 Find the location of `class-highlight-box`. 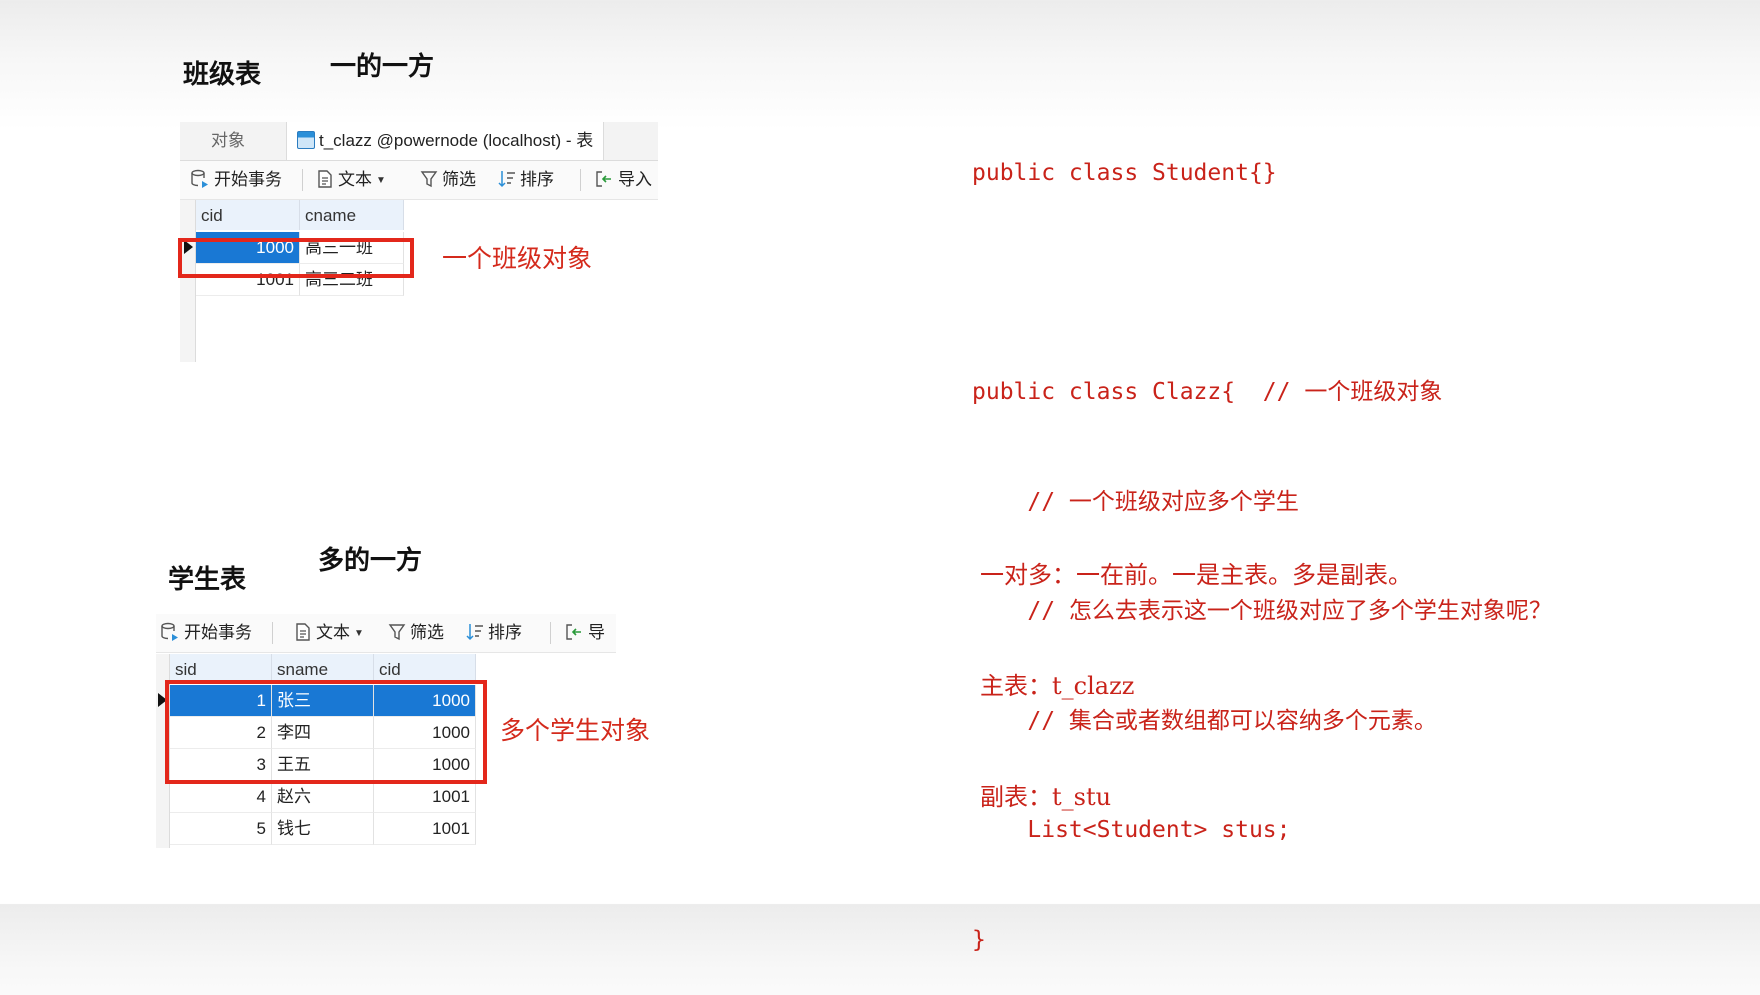

class-highlight-box is located at coordinates (296, 258).